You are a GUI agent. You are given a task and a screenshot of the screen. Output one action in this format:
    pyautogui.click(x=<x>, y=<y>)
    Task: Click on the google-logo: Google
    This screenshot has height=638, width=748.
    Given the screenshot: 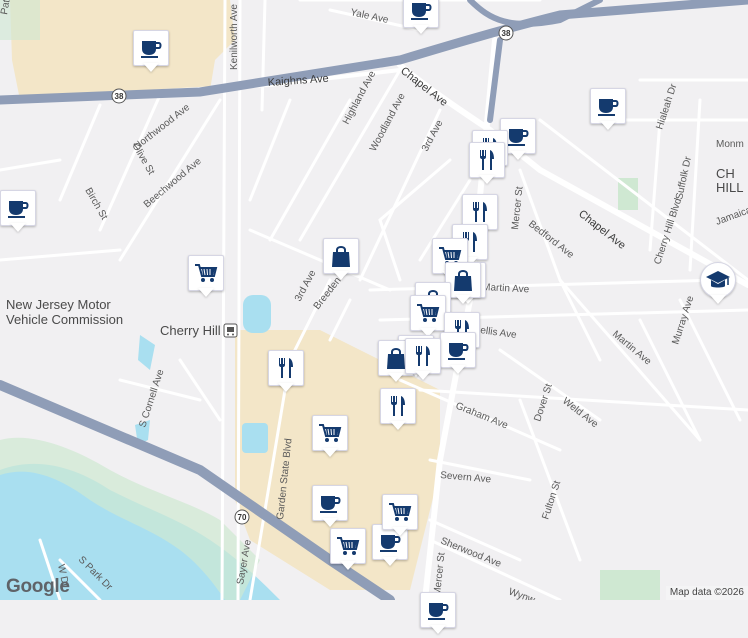 What is the action you would take?
    pyautogui.click(x=38, y=587)
    